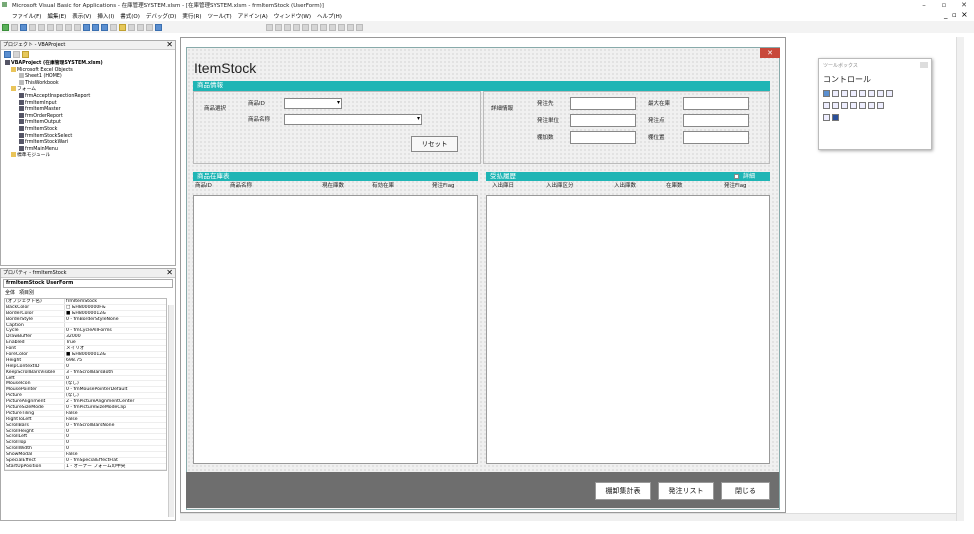 Image resolution: width=974 pixels, height=534 pixels. Describe the element at coordinates (90, 149) in the screenshot. I see `tree-item: frmMainMenu` at that location.